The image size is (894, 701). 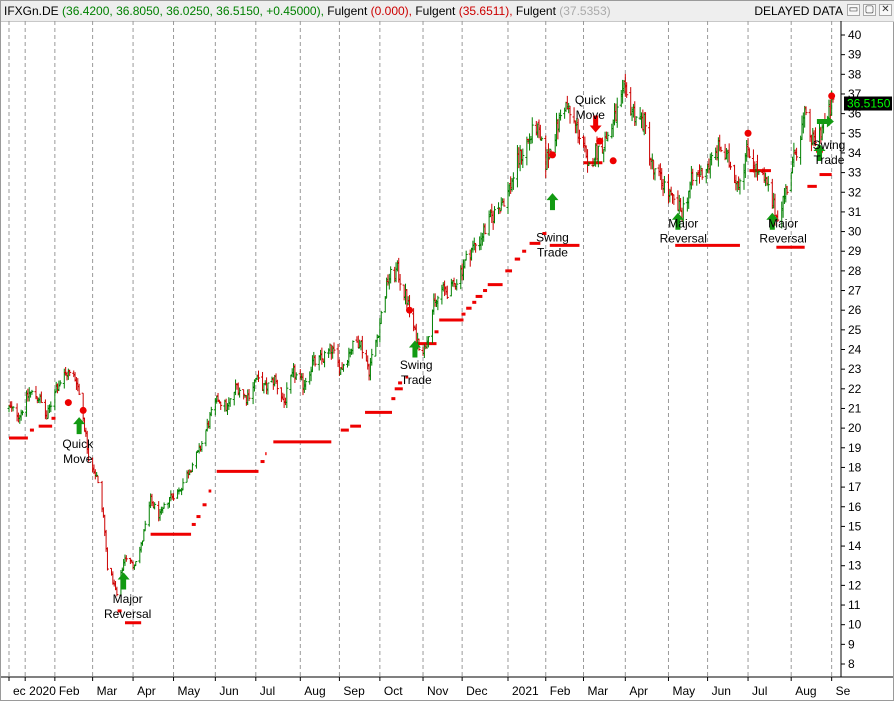 I want to click on symbol-label: IFXGn.DE, so click(x=31, y=11).